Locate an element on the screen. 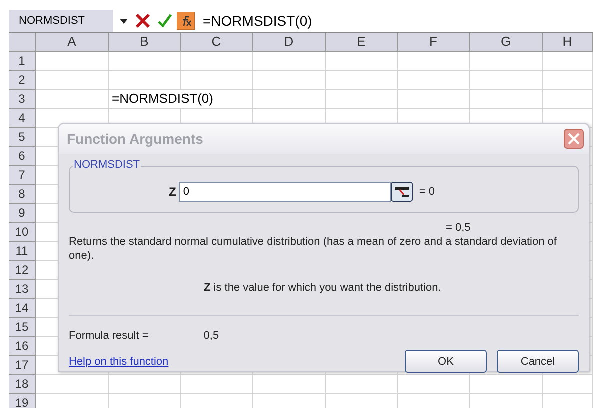 The width and height of the screenshot is (593, 408). dialog-title: Function Arguments is located at coordinates (135, 139).